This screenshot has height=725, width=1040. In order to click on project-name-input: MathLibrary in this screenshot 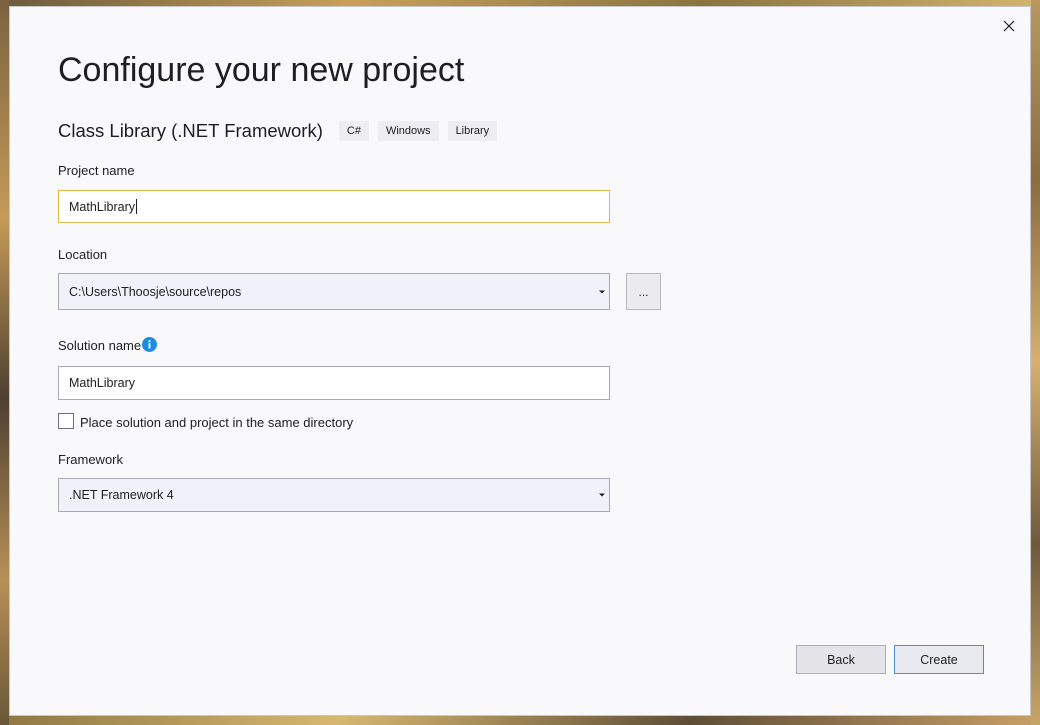, I will do `click(334, 206)`.